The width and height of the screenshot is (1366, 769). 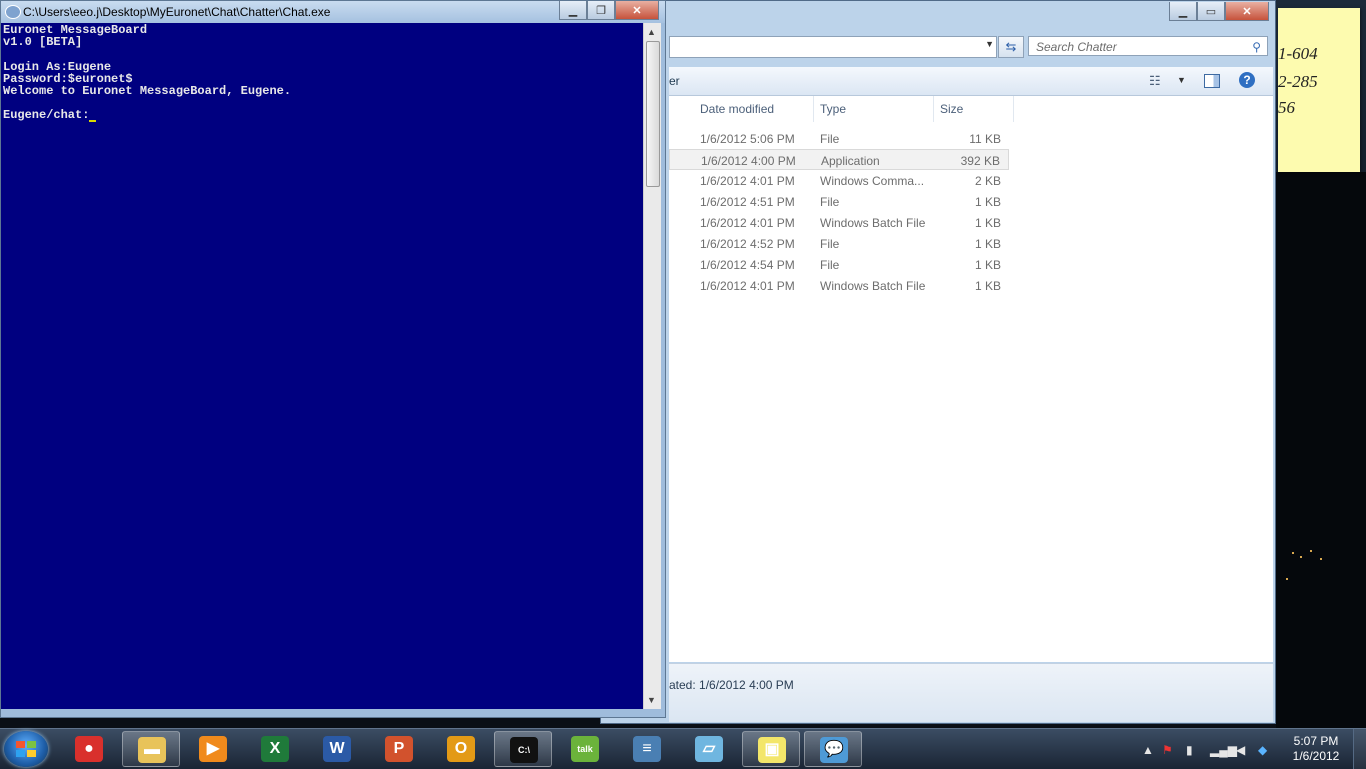 I want to click on action-center-icon: ⚑, so click(x=1167, y=750).